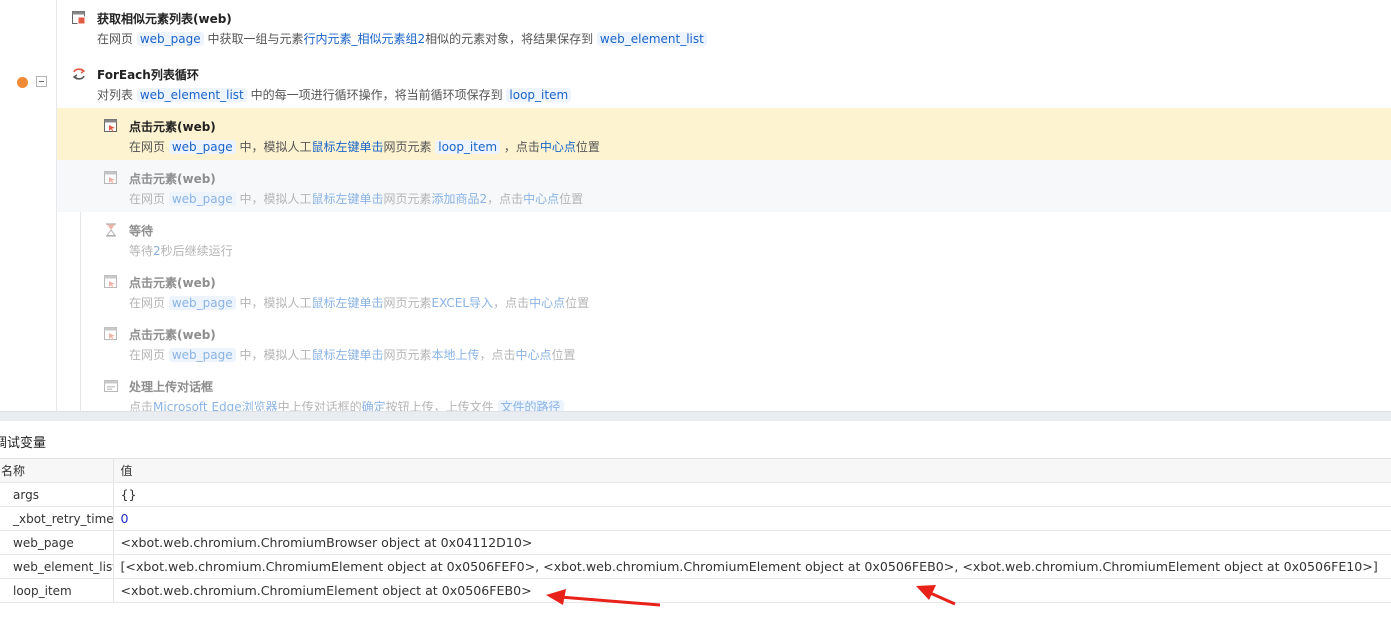 Image resolution: width=1391 pixels, height=617 pixels. What do you see at coordinates (459, 199) in the screenshot?
I see `element-ref: 添加商品2` at bounding box center [459, 199].